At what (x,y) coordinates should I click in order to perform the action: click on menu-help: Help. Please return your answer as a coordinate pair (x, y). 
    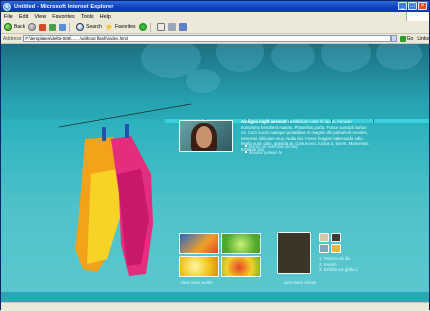
    Looking at the image, I should click on (105, 17).